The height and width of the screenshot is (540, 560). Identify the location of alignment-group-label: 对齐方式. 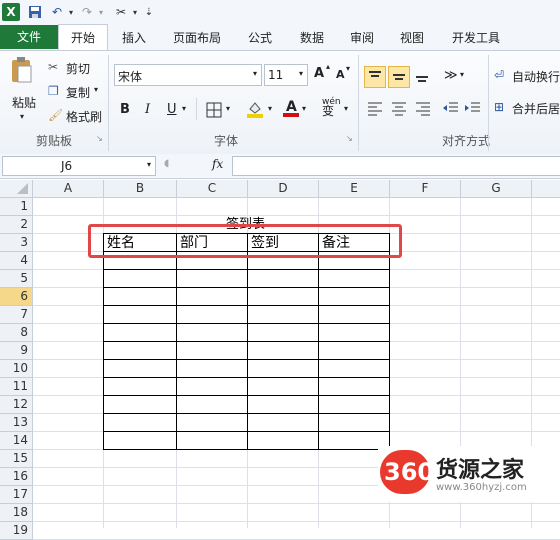
(466, 141).